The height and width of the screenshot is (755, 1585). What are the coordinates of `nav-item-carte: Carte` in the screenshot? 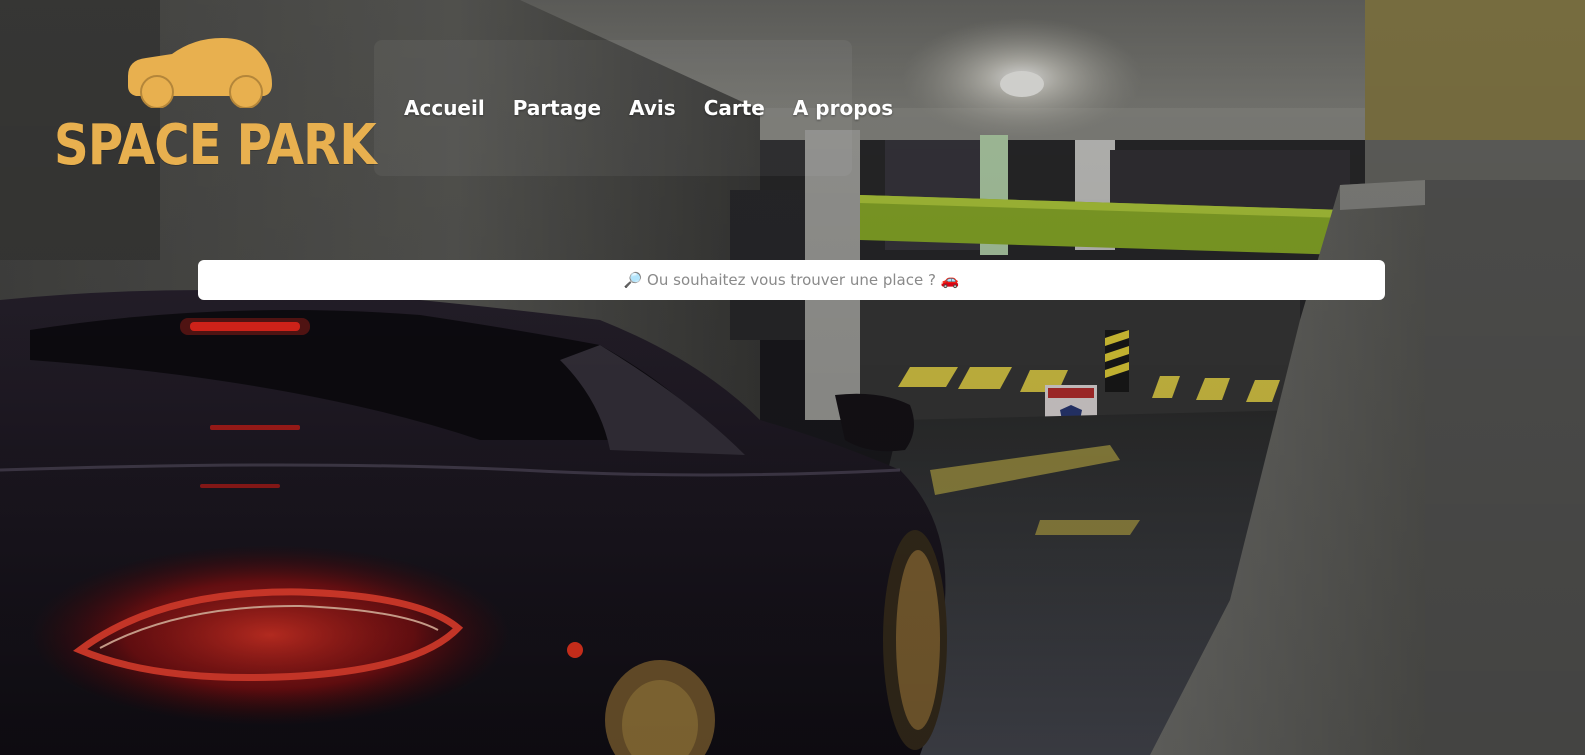 It's located at (734, 108).